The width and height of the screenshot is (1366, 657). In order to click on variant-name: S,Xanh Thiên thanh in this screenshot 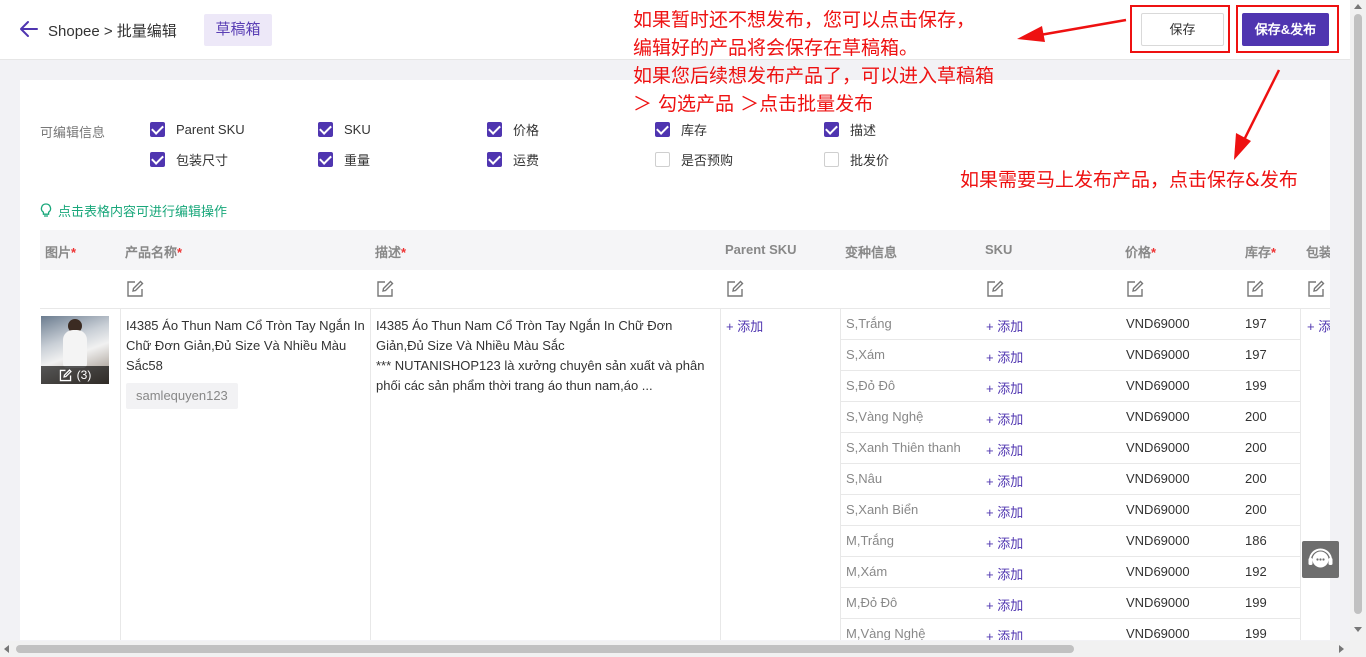, I will do `click(903, 447)`.